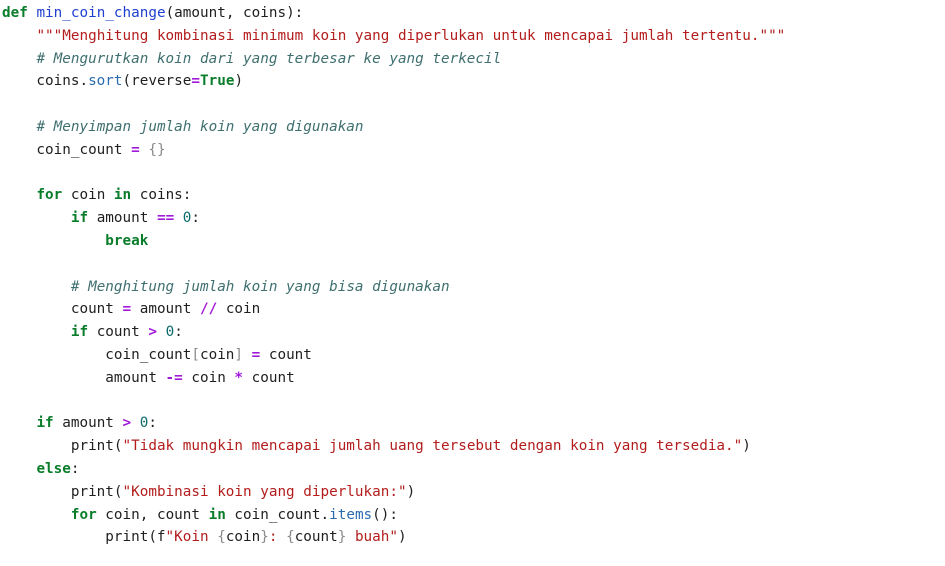 The height and width of the screenshot is (566, 945). Describe the element at coordinates (473, 355) in the screenshot. I see `code-line: coin_count[coin] = count` at that location.